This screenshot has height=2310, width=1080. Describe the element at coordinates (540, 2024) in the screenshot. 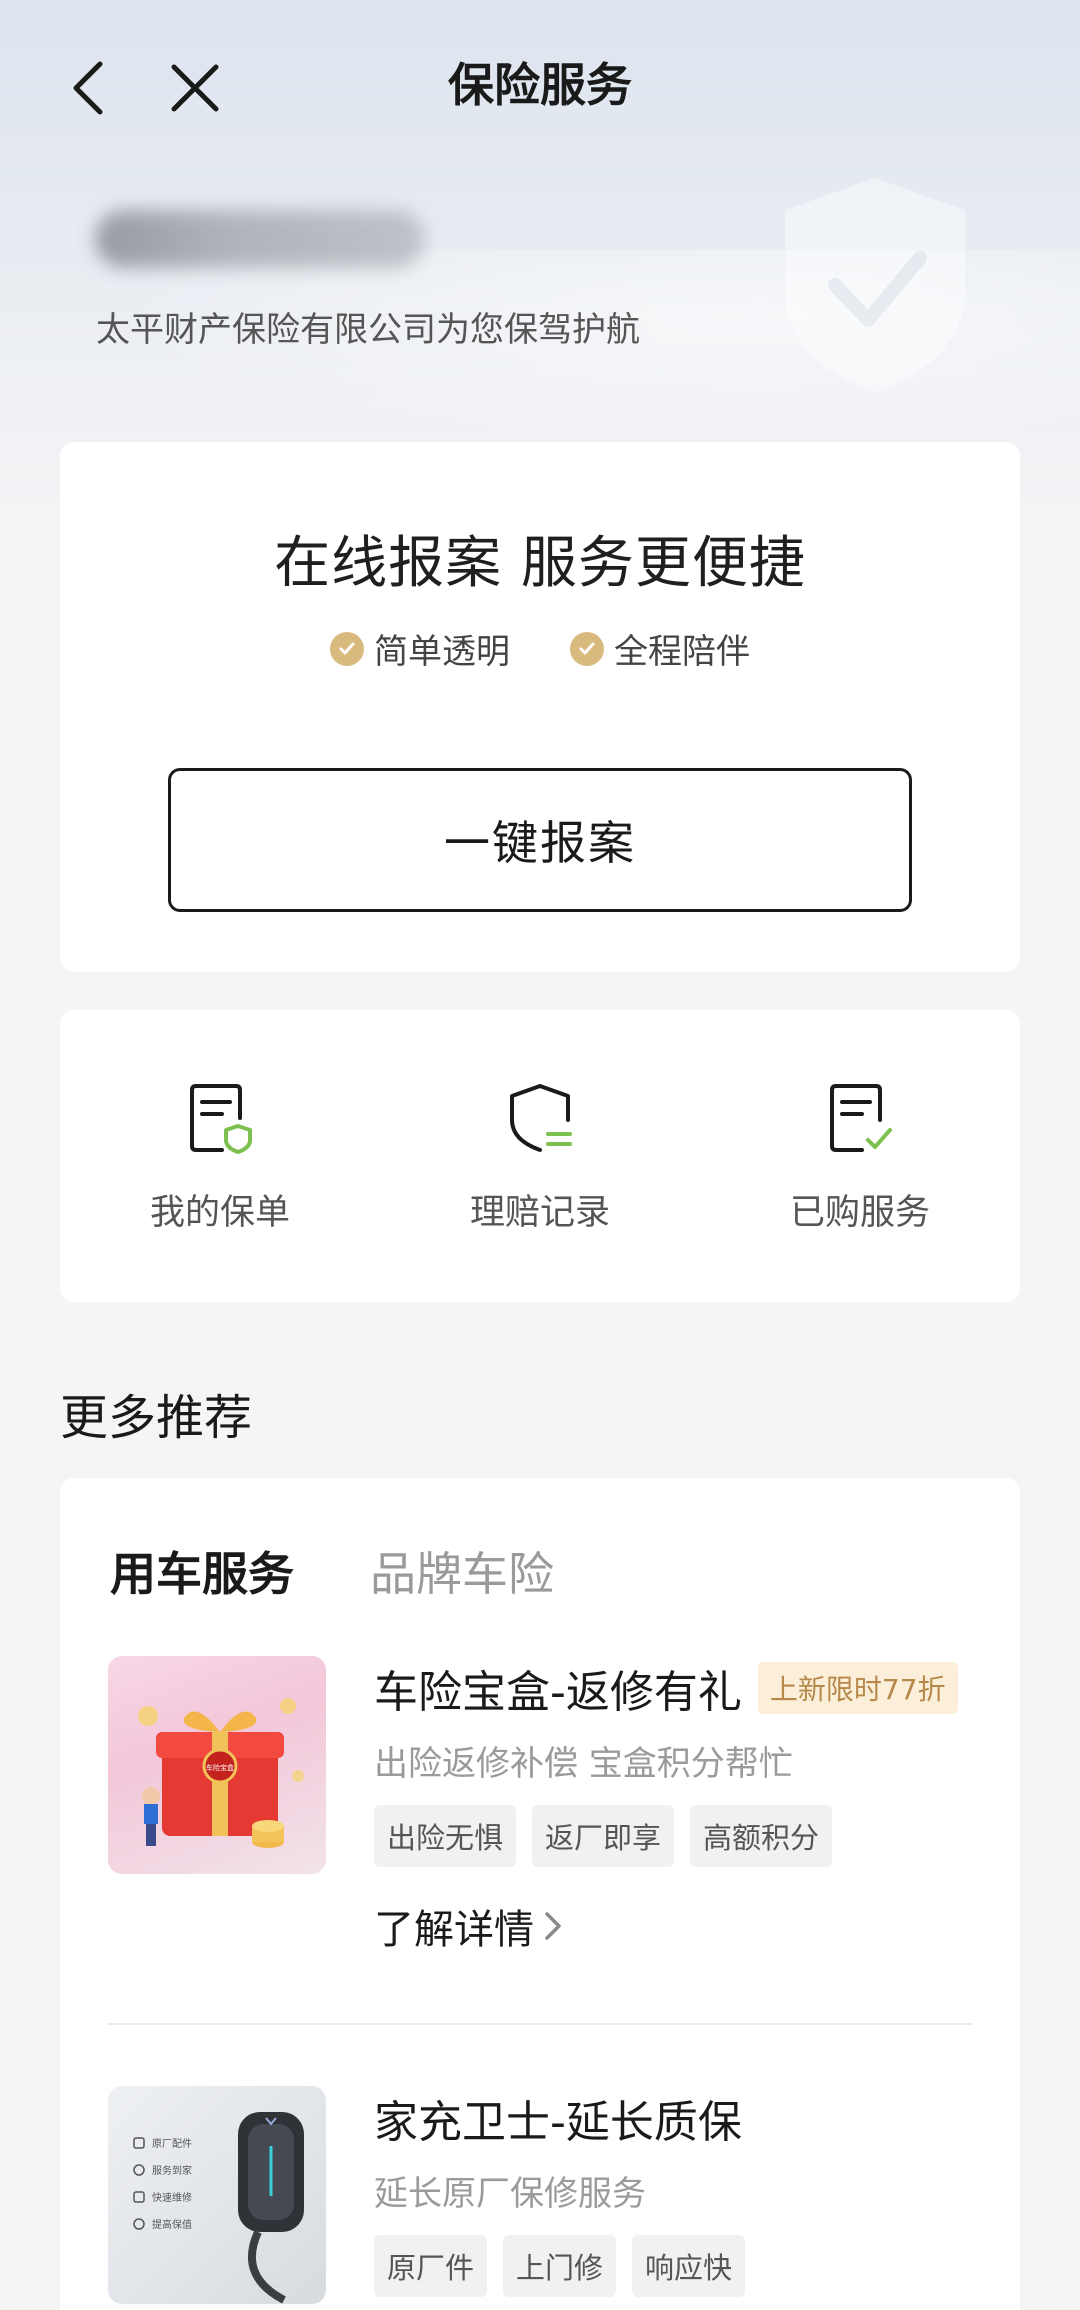

I see `product-divider` at that location.